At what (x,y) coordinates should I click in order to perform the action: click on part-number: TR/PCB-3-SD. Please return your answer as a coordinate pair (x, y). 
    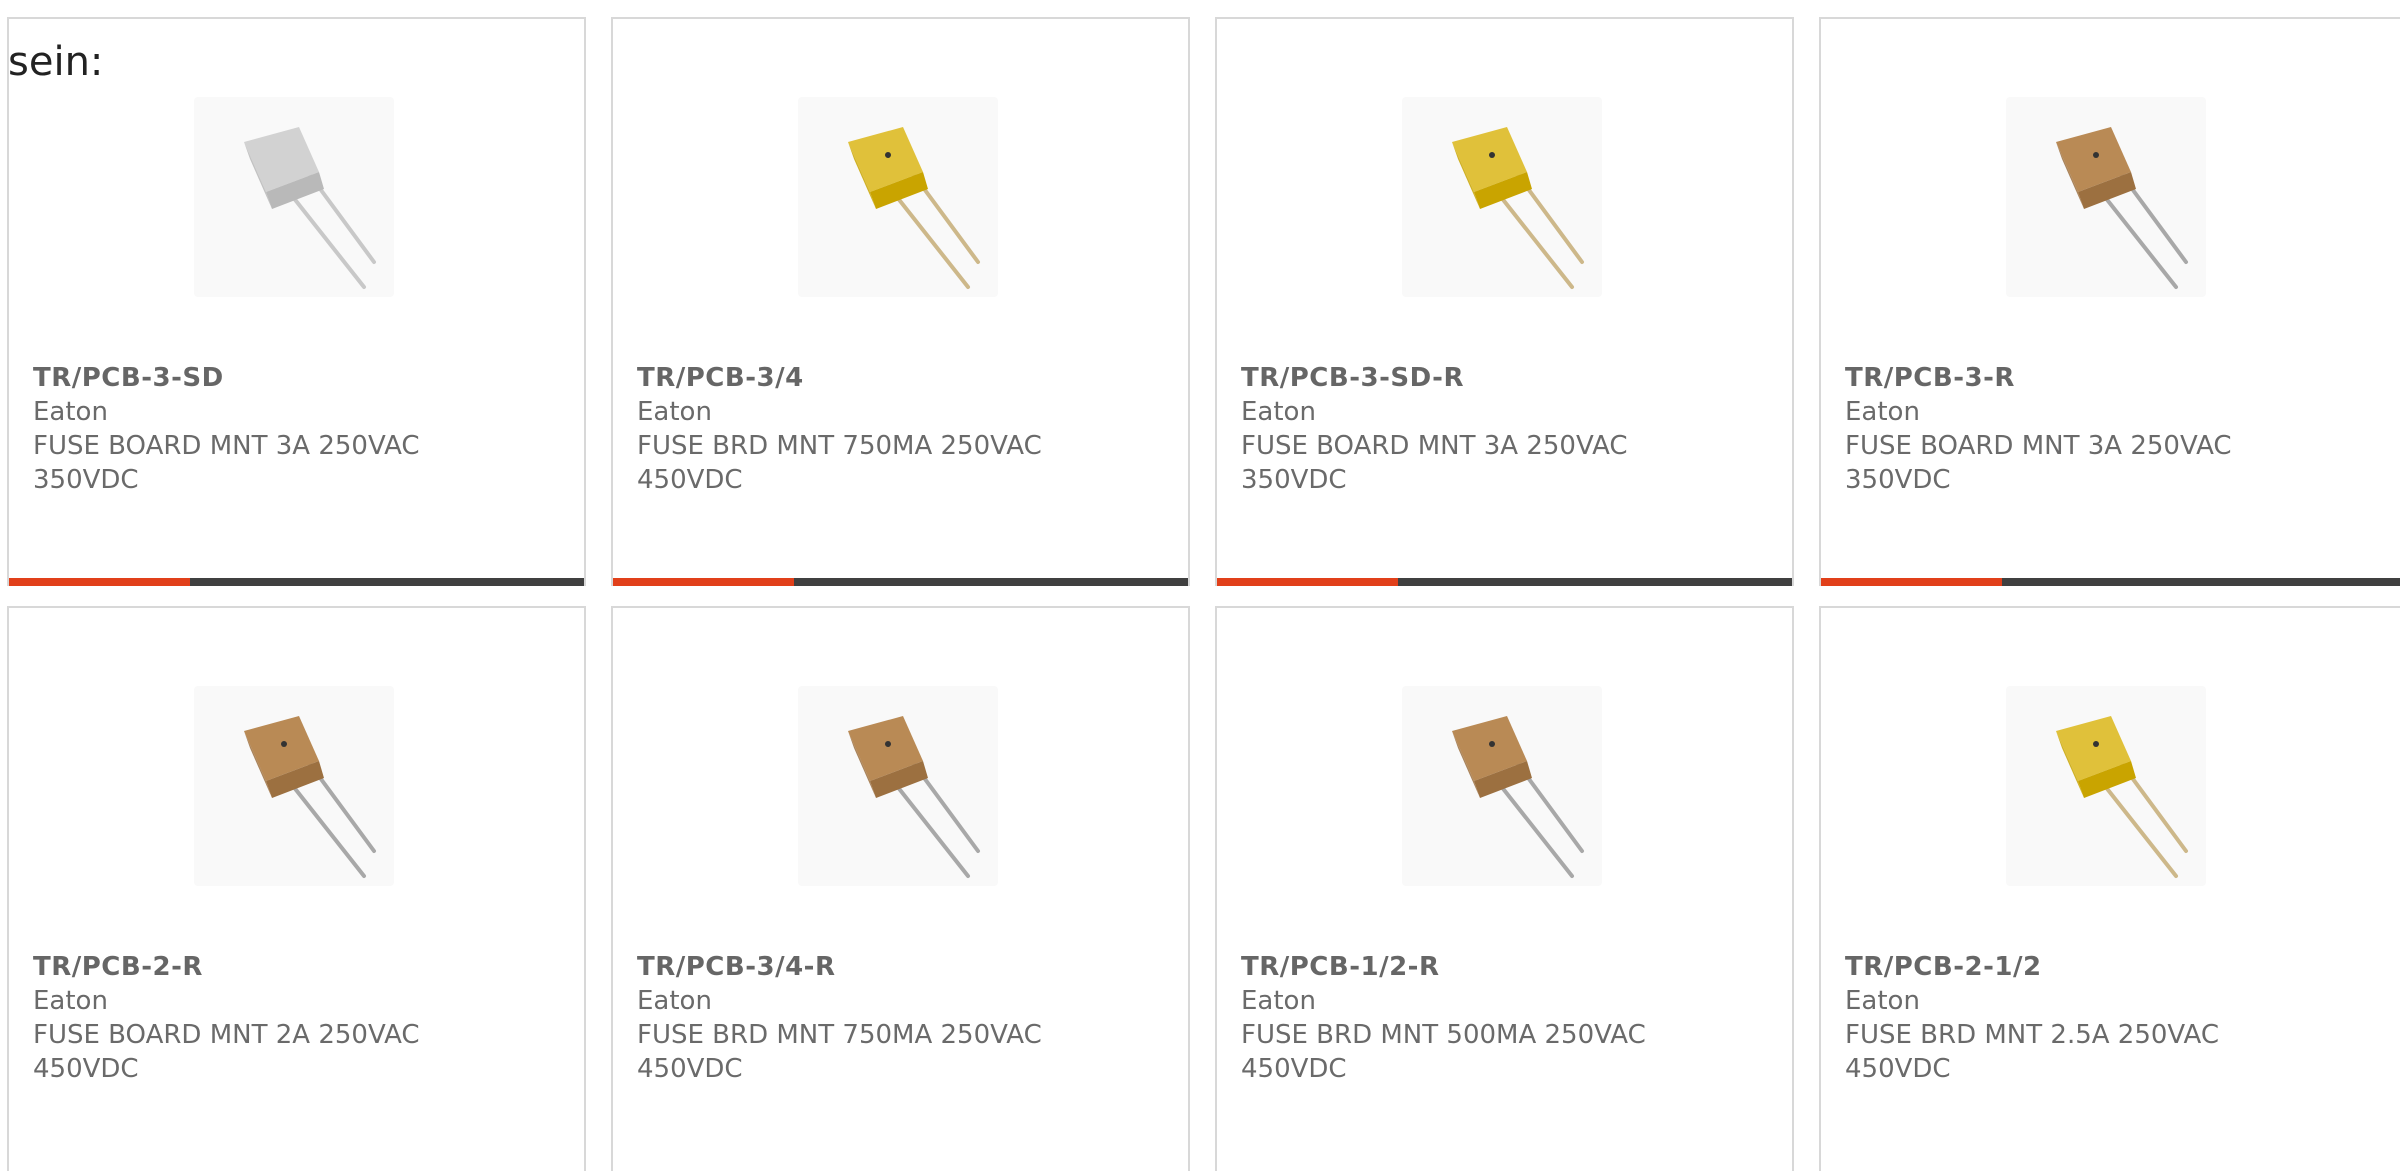
    Looking at the image, I should click on (283, 378).